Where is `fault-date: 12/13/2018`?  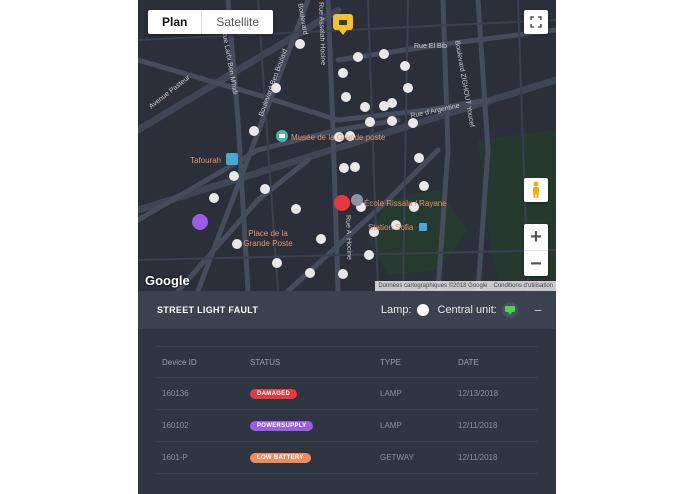 fault-date: 12/13/2018 is located at coordinates (478, 393).